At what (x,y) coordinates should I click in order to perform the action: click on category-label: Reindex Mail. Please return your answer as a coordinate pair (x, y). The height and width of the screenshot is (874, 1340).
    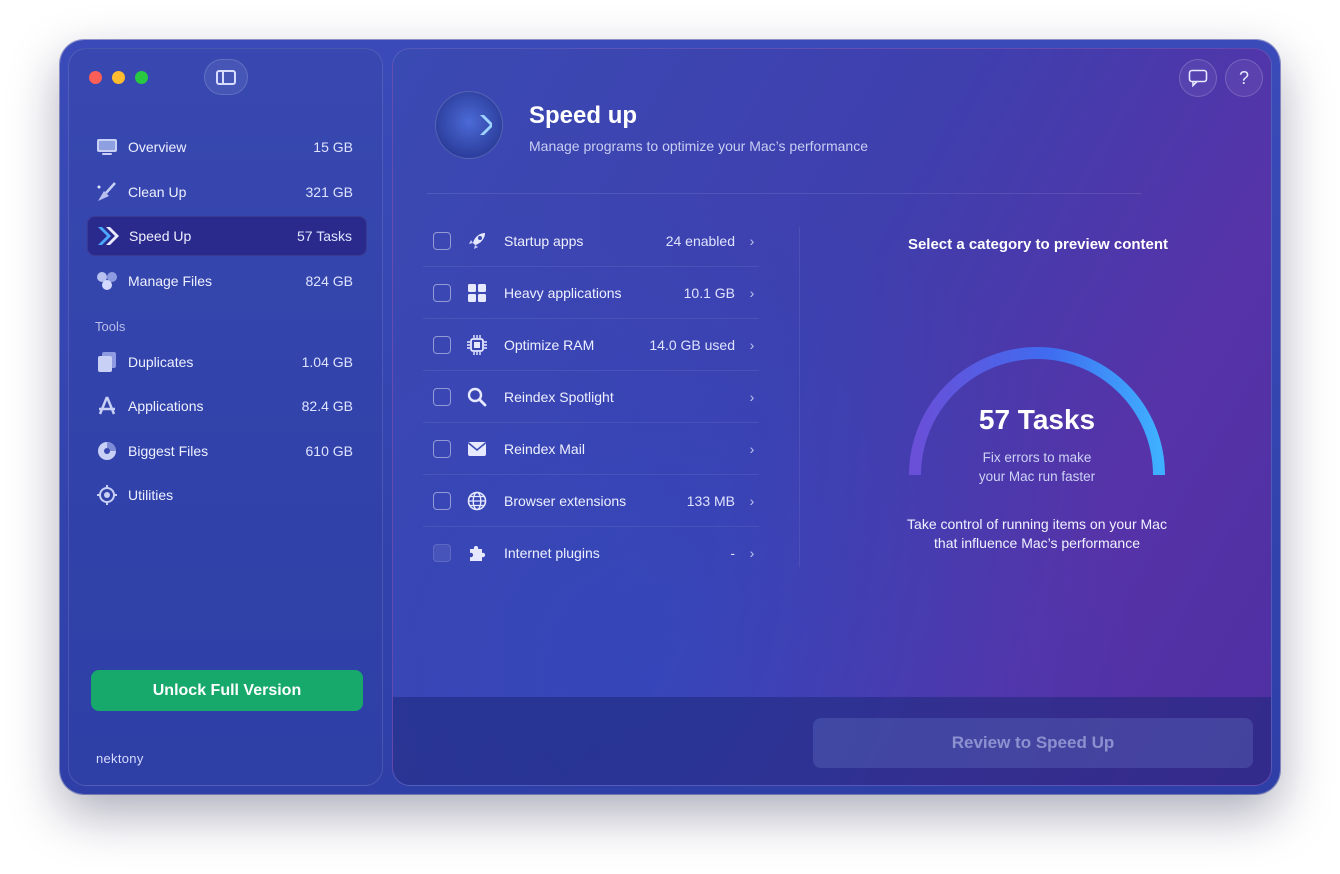
    Looking at the image, I should click on (544, 448).